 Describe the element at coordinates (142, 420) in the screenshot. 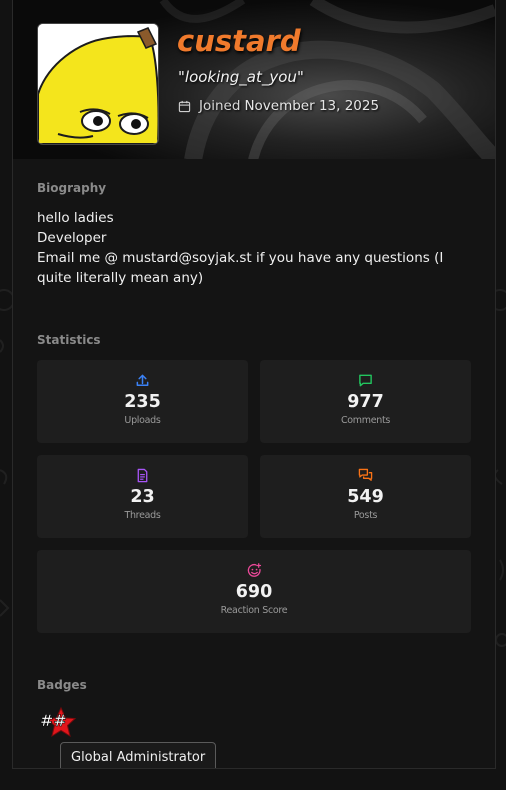

I see `stat-label: Uploads` at that location.